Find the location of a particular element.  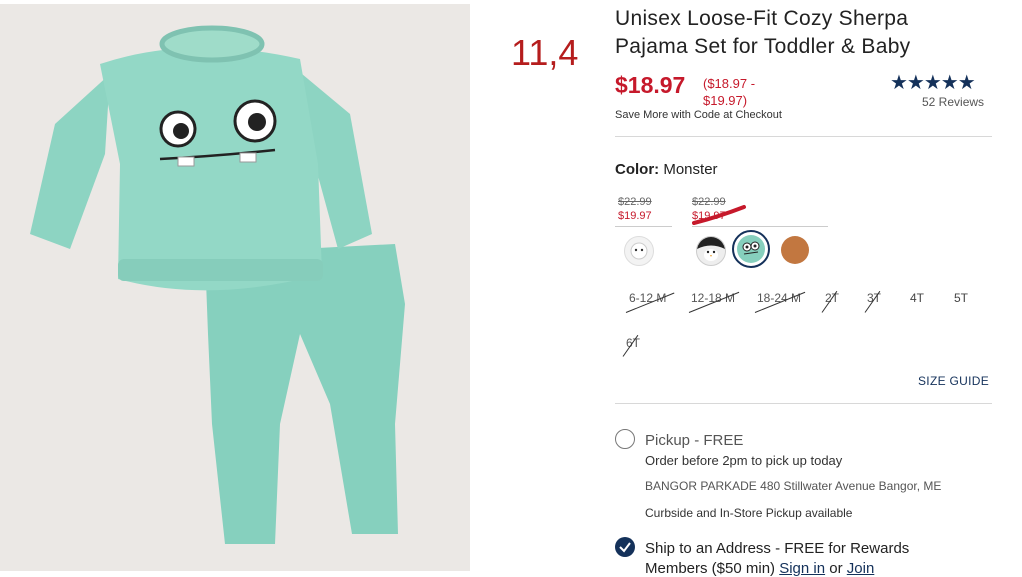

sale-price: $18.97 is located at coordinates (650, 85).